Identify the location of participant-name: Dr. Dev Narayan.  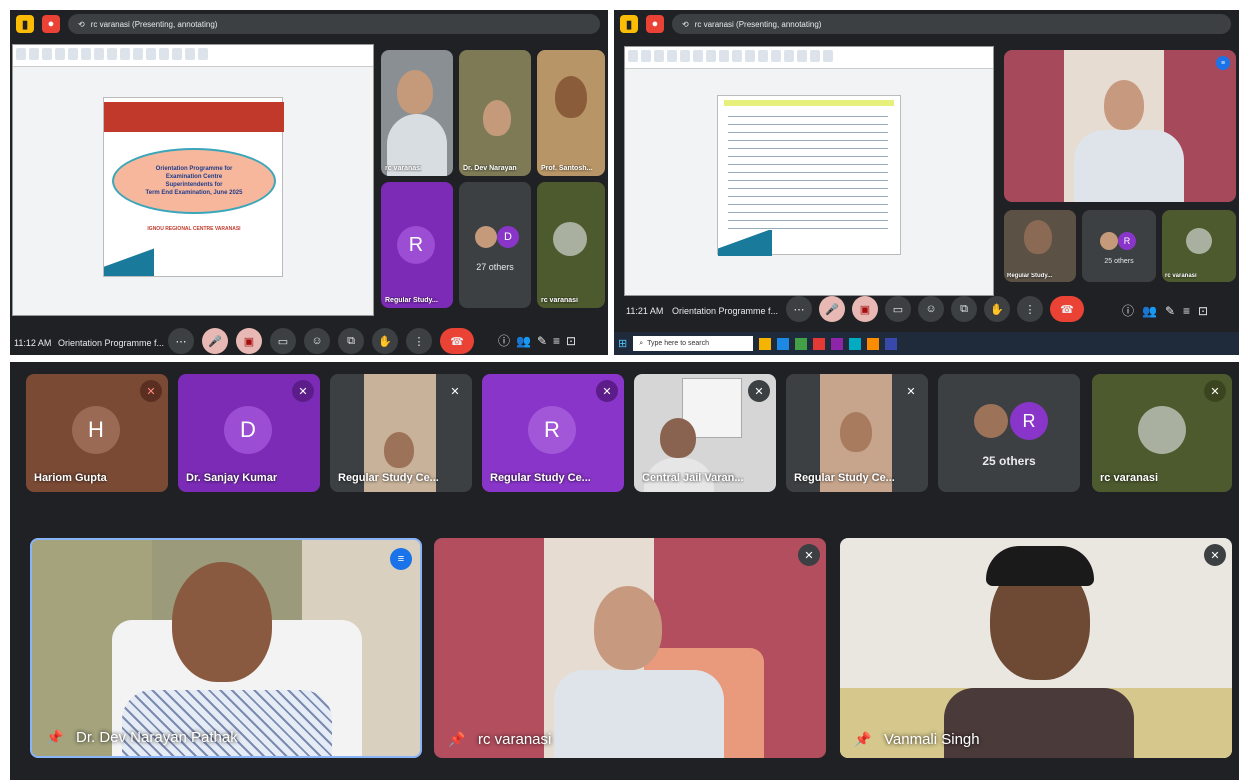
(490, 168).